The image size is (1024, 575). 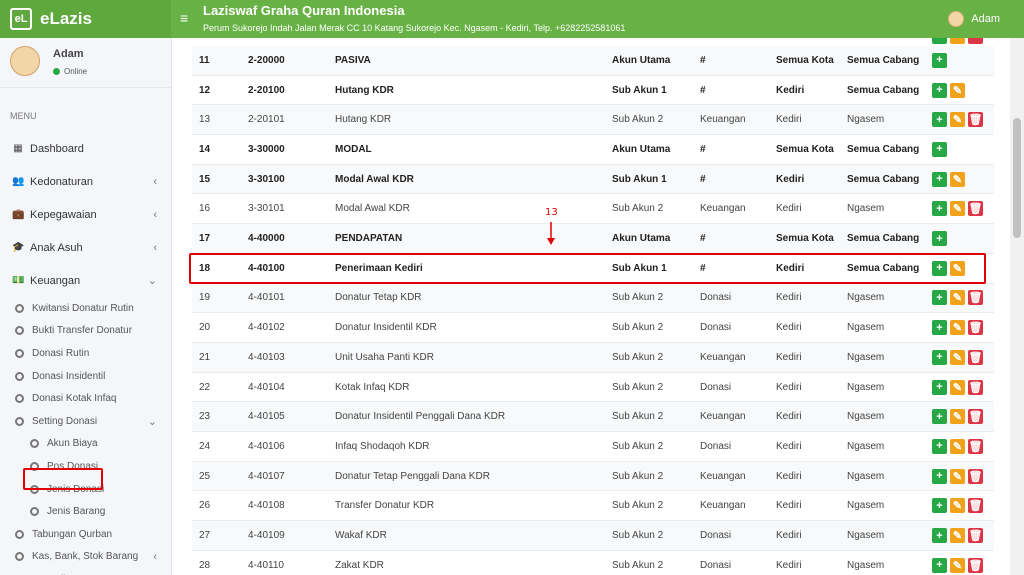 I want to click on sidebar-subitem-jenis-barang: Jenis Barang, so click(x=85, y=511).